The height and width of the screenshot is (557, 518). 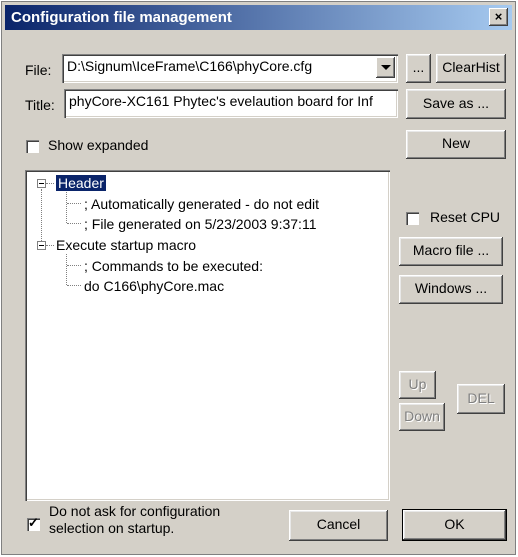 What do you see at coordinates (41, 245) in the screenshot?
I see `collapse-startup-icon` at bounding box center [41, 245].